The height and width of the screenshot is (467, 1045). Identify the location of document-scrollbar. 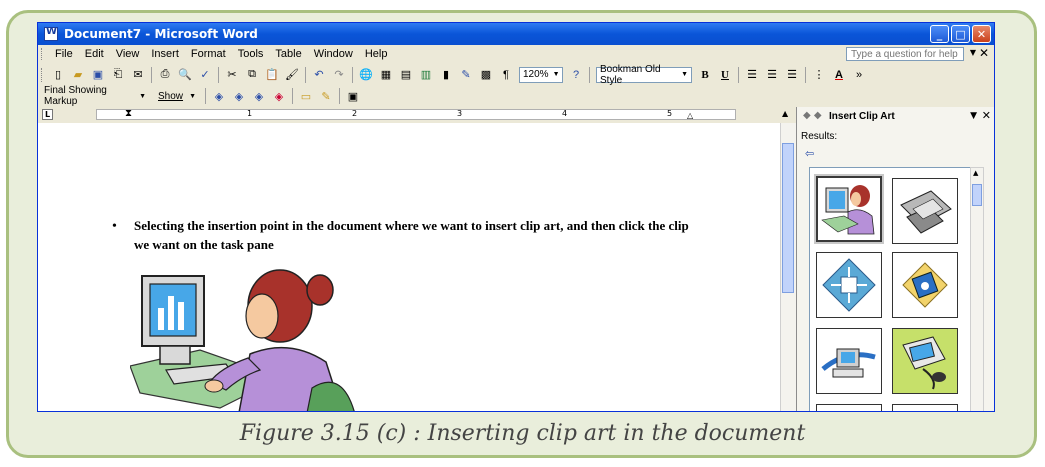
(788, 267).